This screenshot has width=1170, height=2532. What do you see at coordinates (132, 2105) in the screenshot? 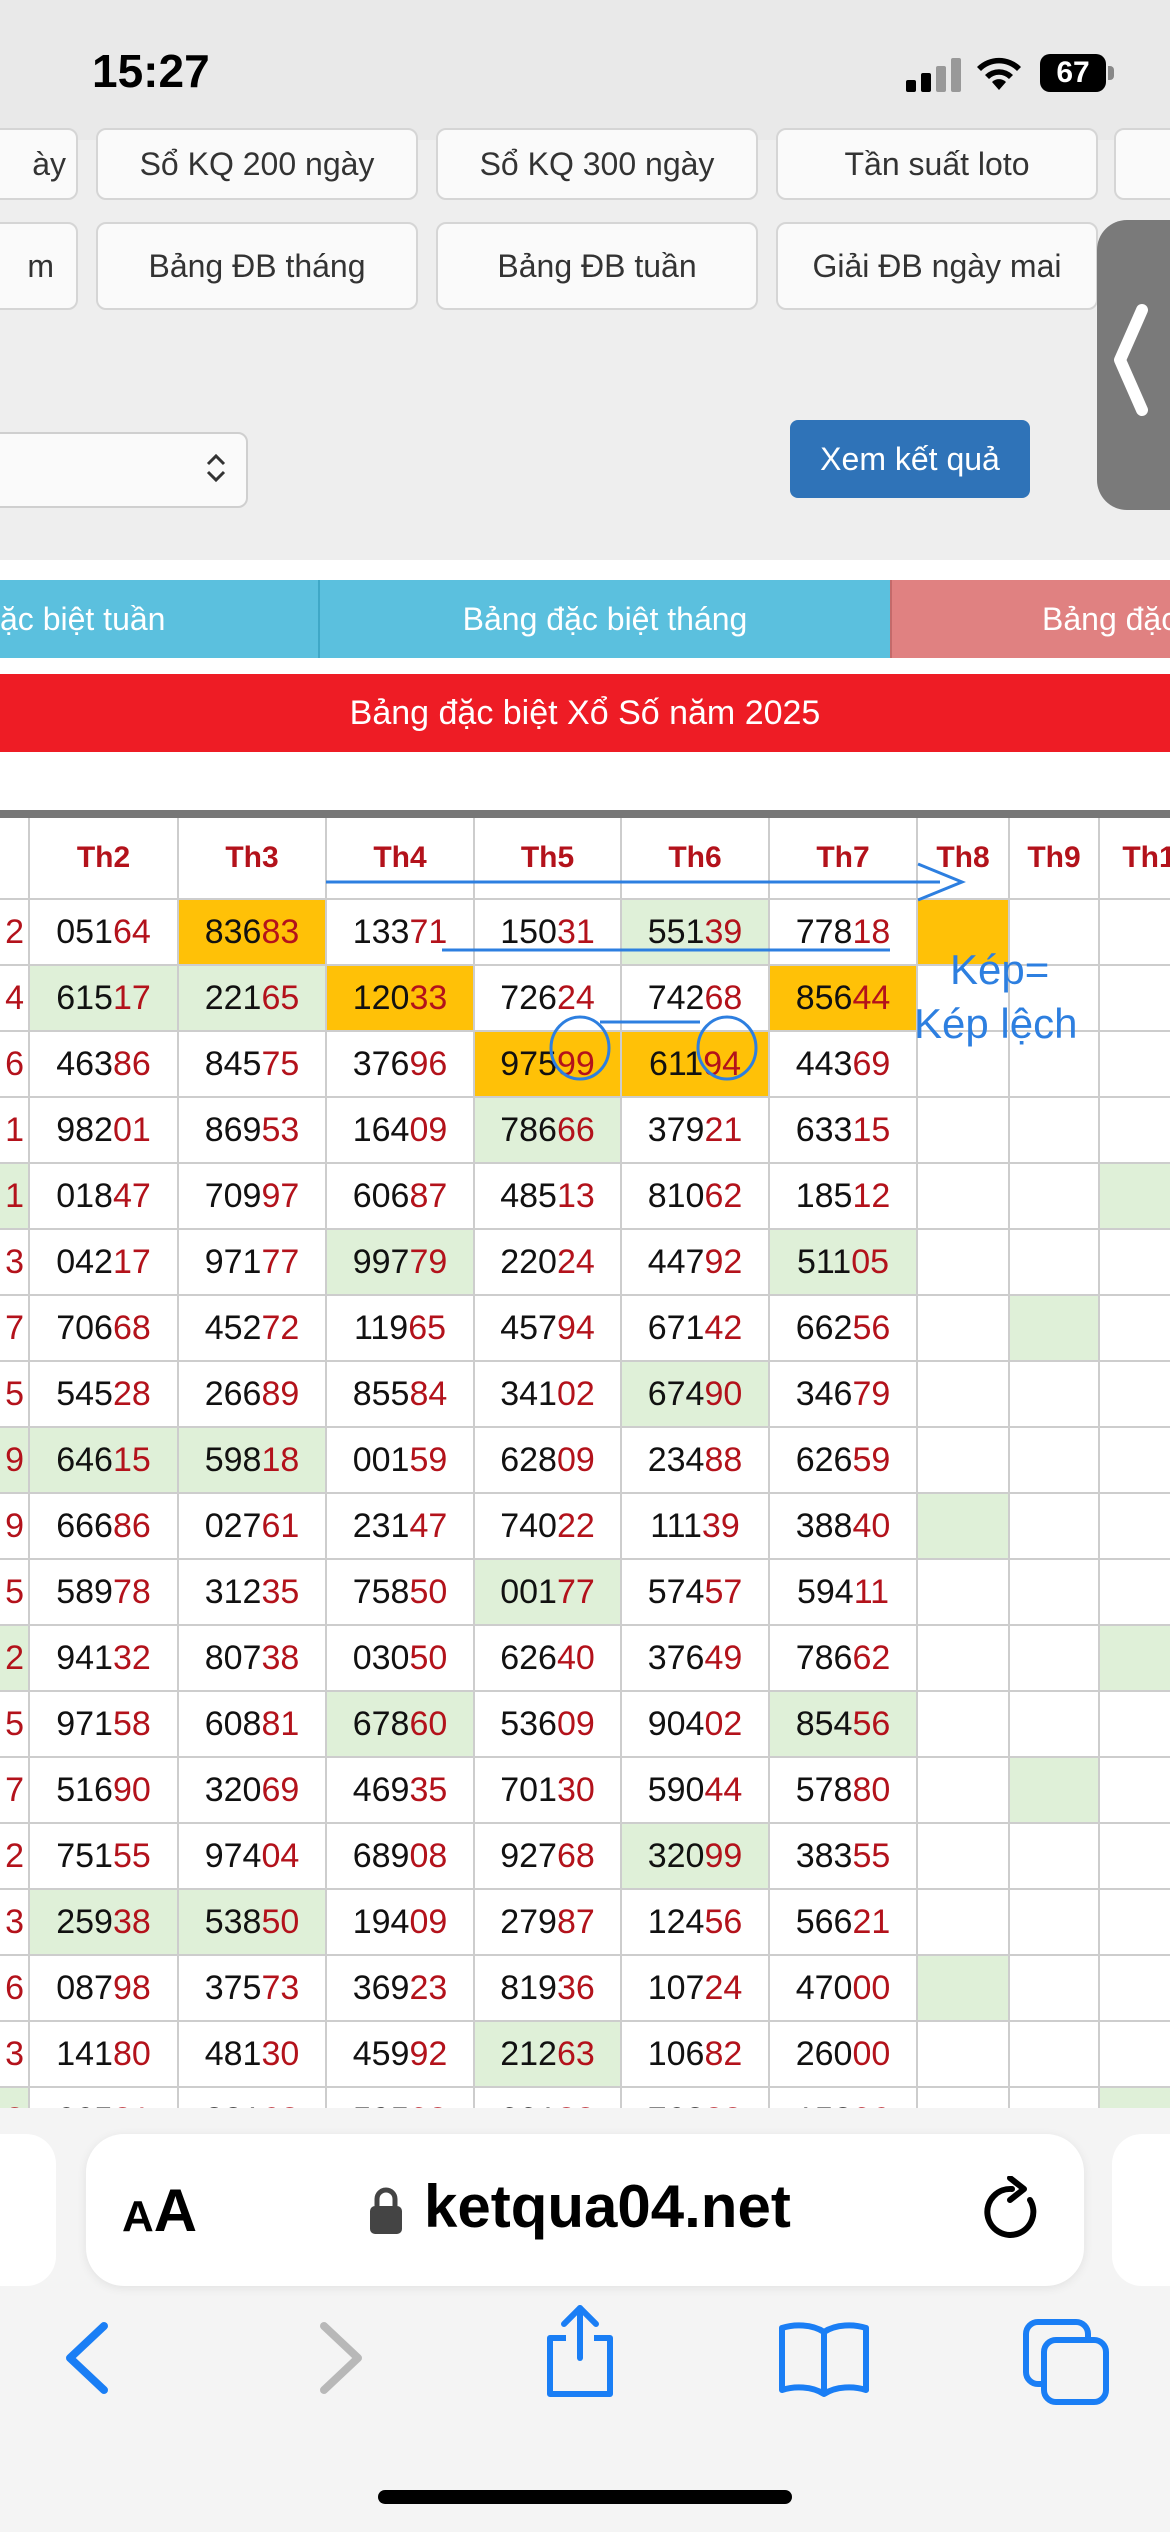
I see `result-tail-digits: 21` at bounding box center [132, 2105].